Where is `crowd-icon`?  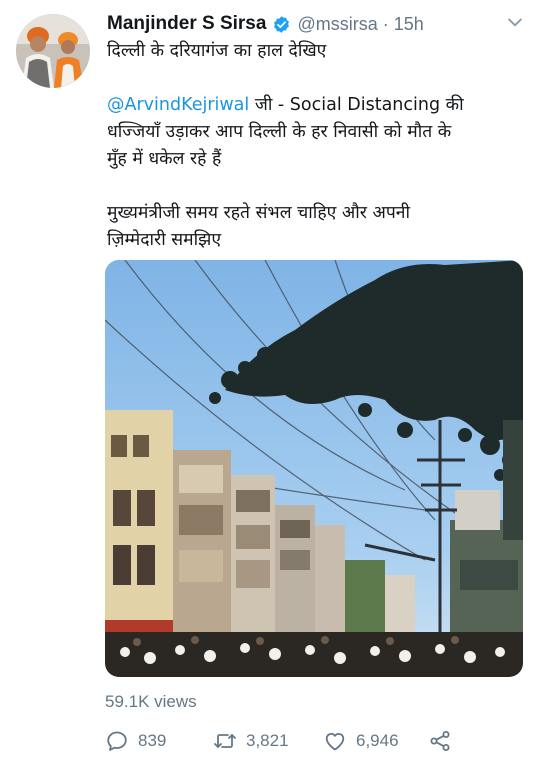 crowd-icon is located at coordinates (314, 654).